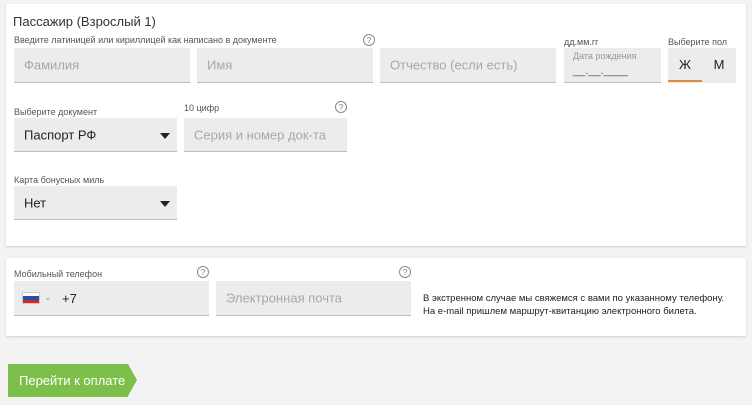 This screenshot has height=405, width=752. What do you see at coordinates (60, 134) in the screenshot?
I see `document-value: Паспорт РФ` at bounding box center [60, 134].